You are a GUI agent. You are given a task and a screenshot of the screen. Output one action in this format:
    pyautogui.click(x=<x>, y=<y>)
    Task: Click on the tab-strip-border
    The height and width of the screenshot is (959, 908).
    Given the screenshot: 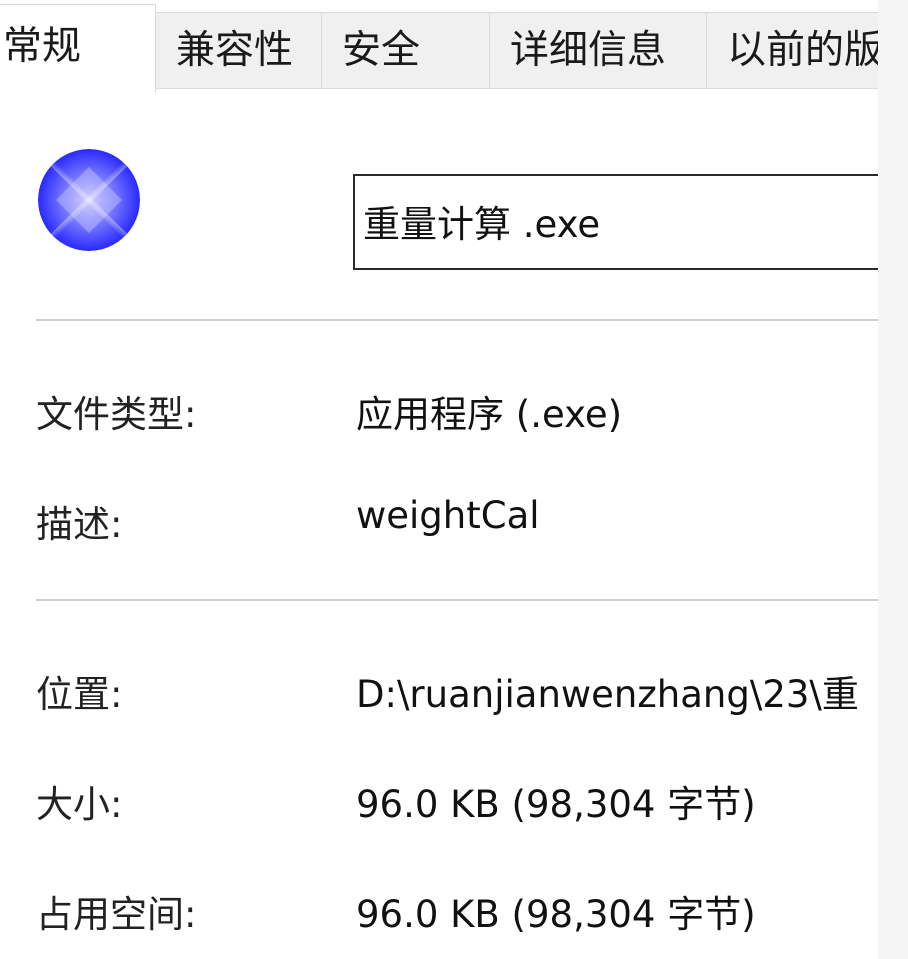 What is the action you would take?
    pyautogui.click(x=516, y=88)
    